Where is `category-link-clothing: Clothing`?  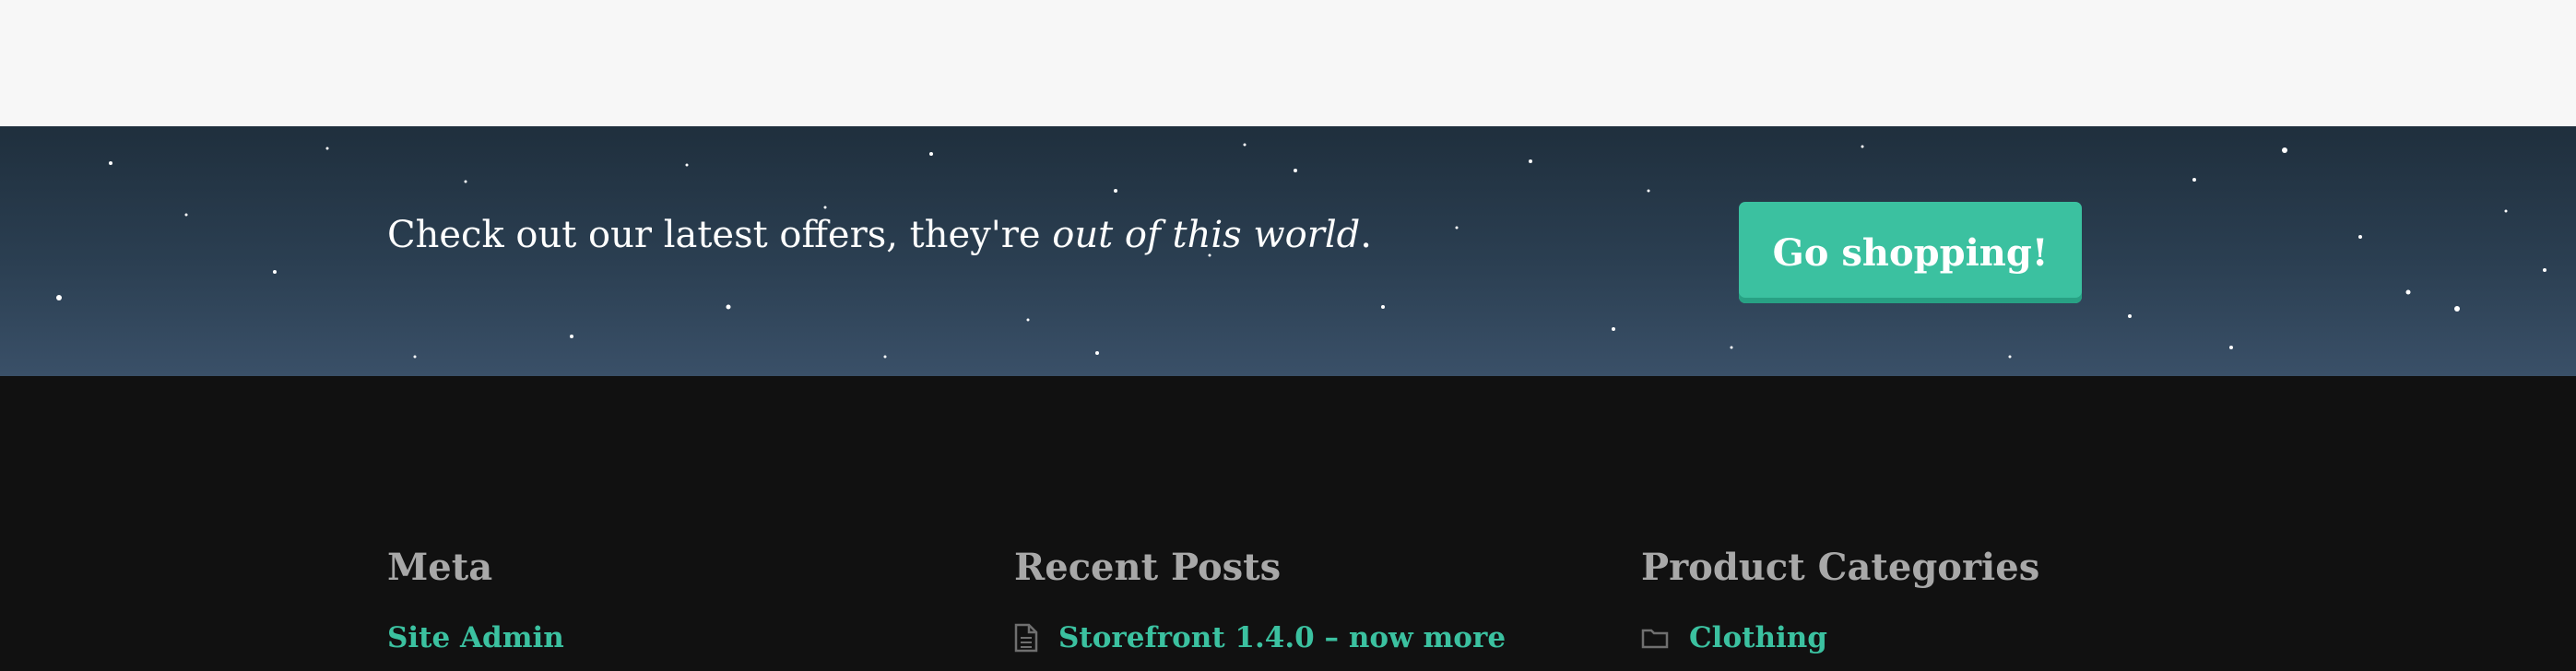
category-link-clothing: Clothing is located at coordinates (1840, 637).